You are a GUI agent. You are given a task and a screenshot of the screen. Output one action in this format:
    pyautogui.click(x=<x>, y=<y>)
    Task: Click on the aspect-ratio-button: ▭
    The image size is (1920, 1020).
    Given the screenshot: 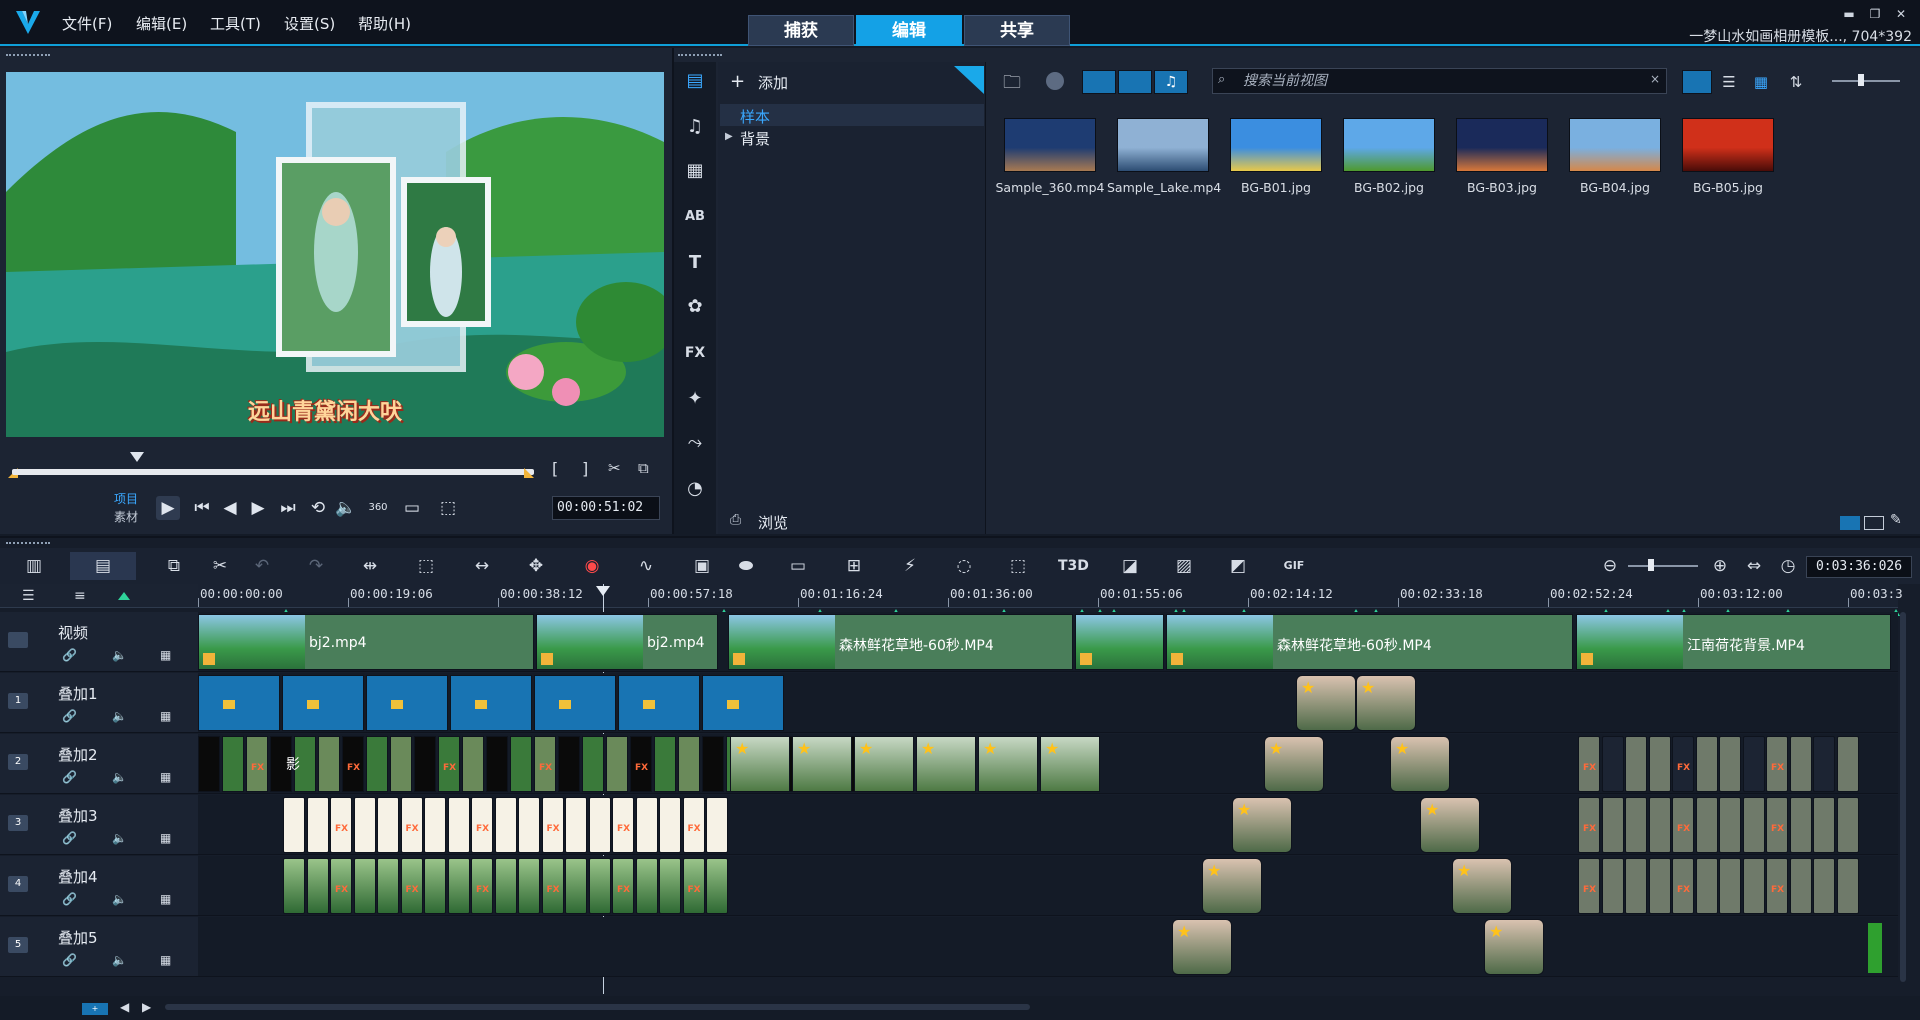 What is the action you would take?
    pyautogui.click(x=412, y=508)
    